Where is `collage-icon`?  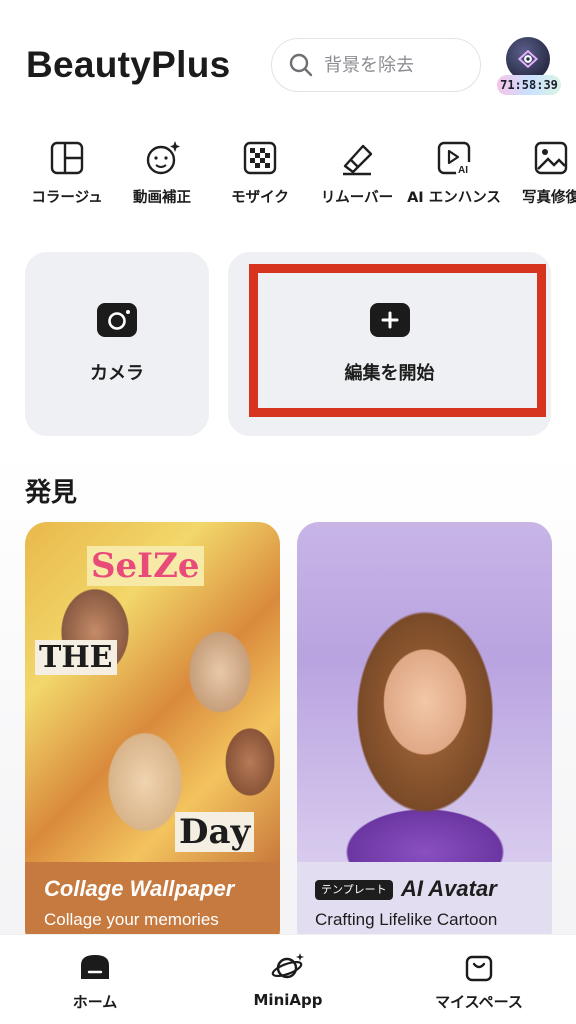
collage-icon is located at coordinates (67, 158).